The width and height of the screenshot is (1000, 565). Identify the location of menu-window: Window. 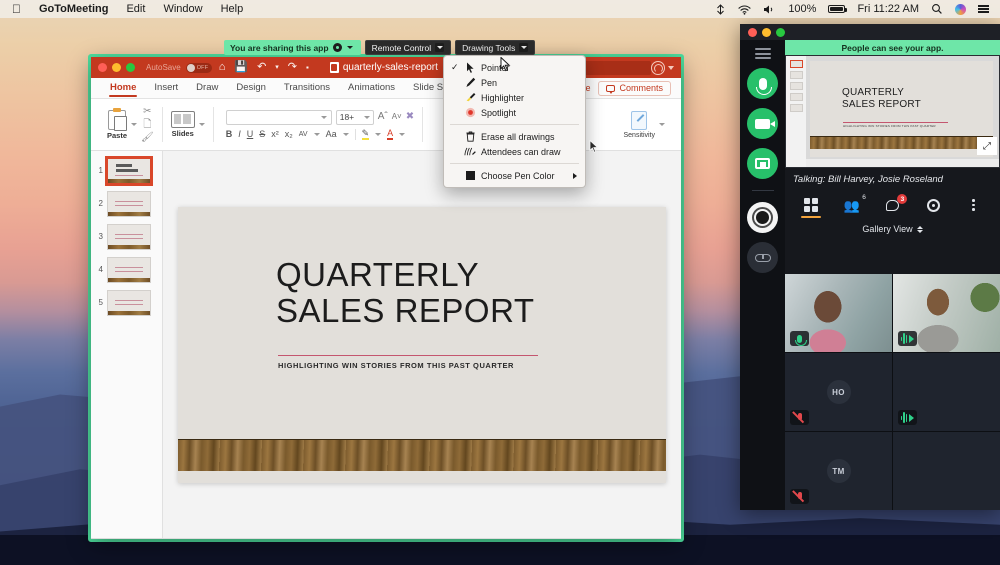
(182, 9).